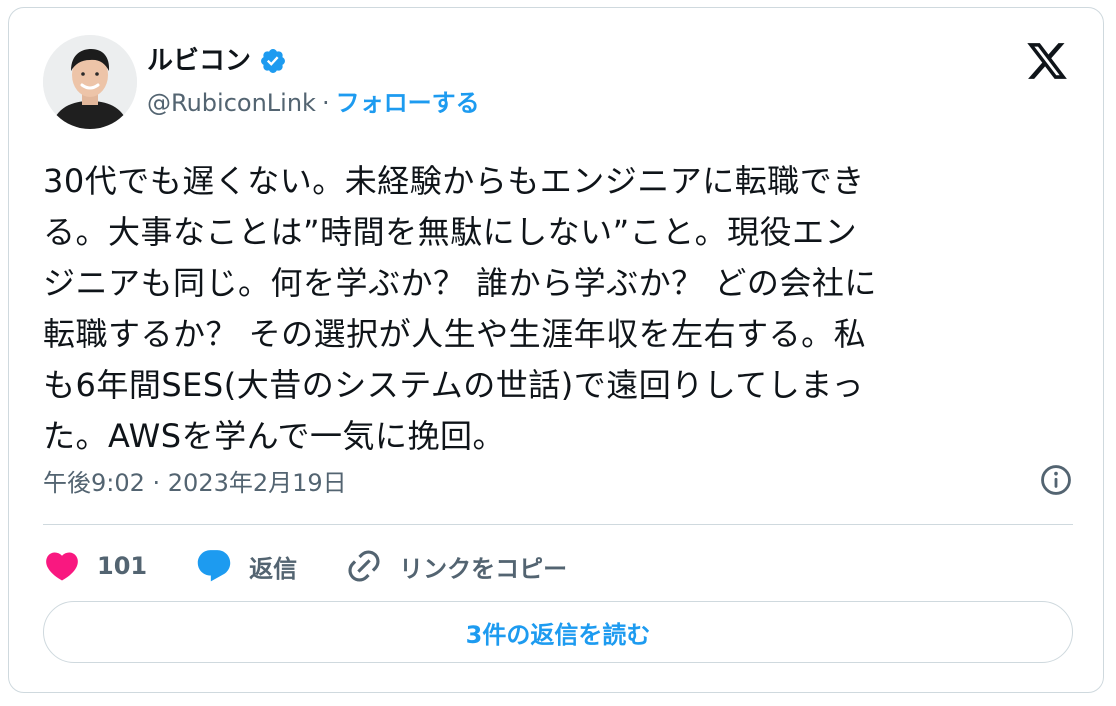  Describe the element at coordinates (231, 103) in the screenshot. I see `author-handle: @RubiconLink` at that location.